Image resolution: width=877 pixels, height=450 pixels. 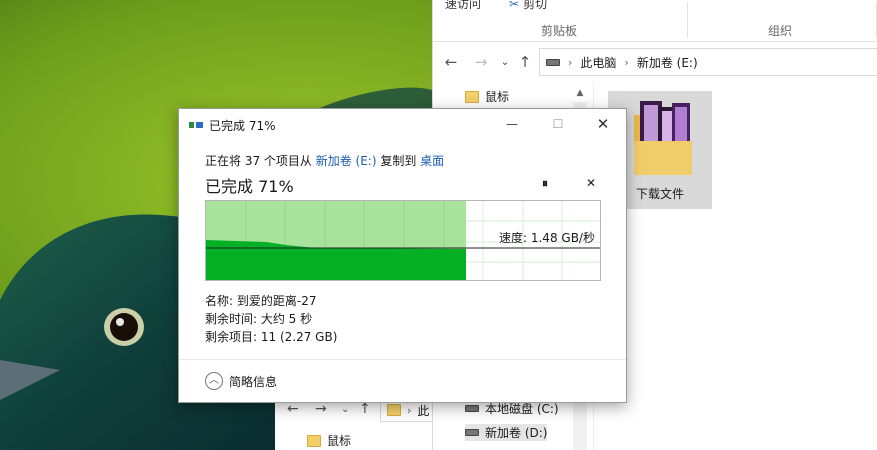 What do you see at coordinates (512, 124) in the screenshot?
I see `minimize-button: —` at bounding box center [512, 124].